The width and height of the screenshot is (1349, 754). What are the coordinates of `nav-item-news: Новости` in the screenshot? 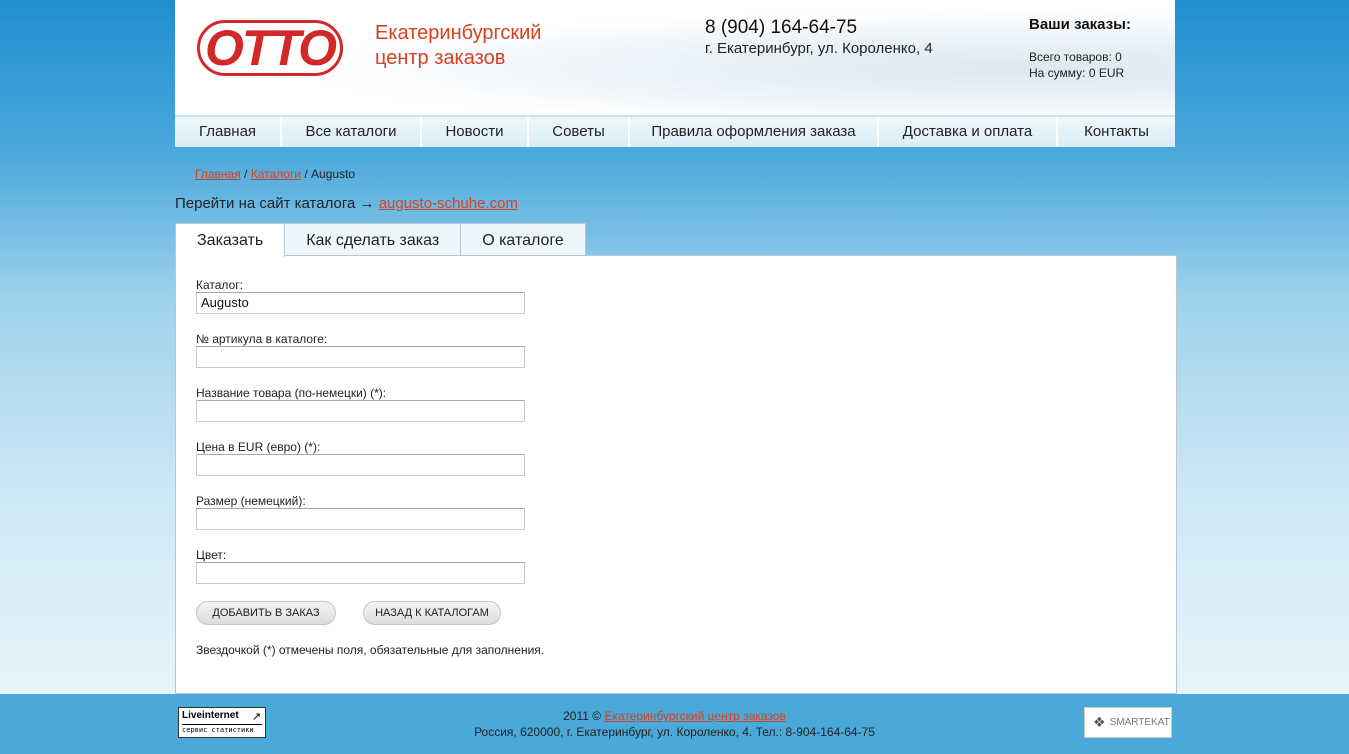 It's located at (475, 132).